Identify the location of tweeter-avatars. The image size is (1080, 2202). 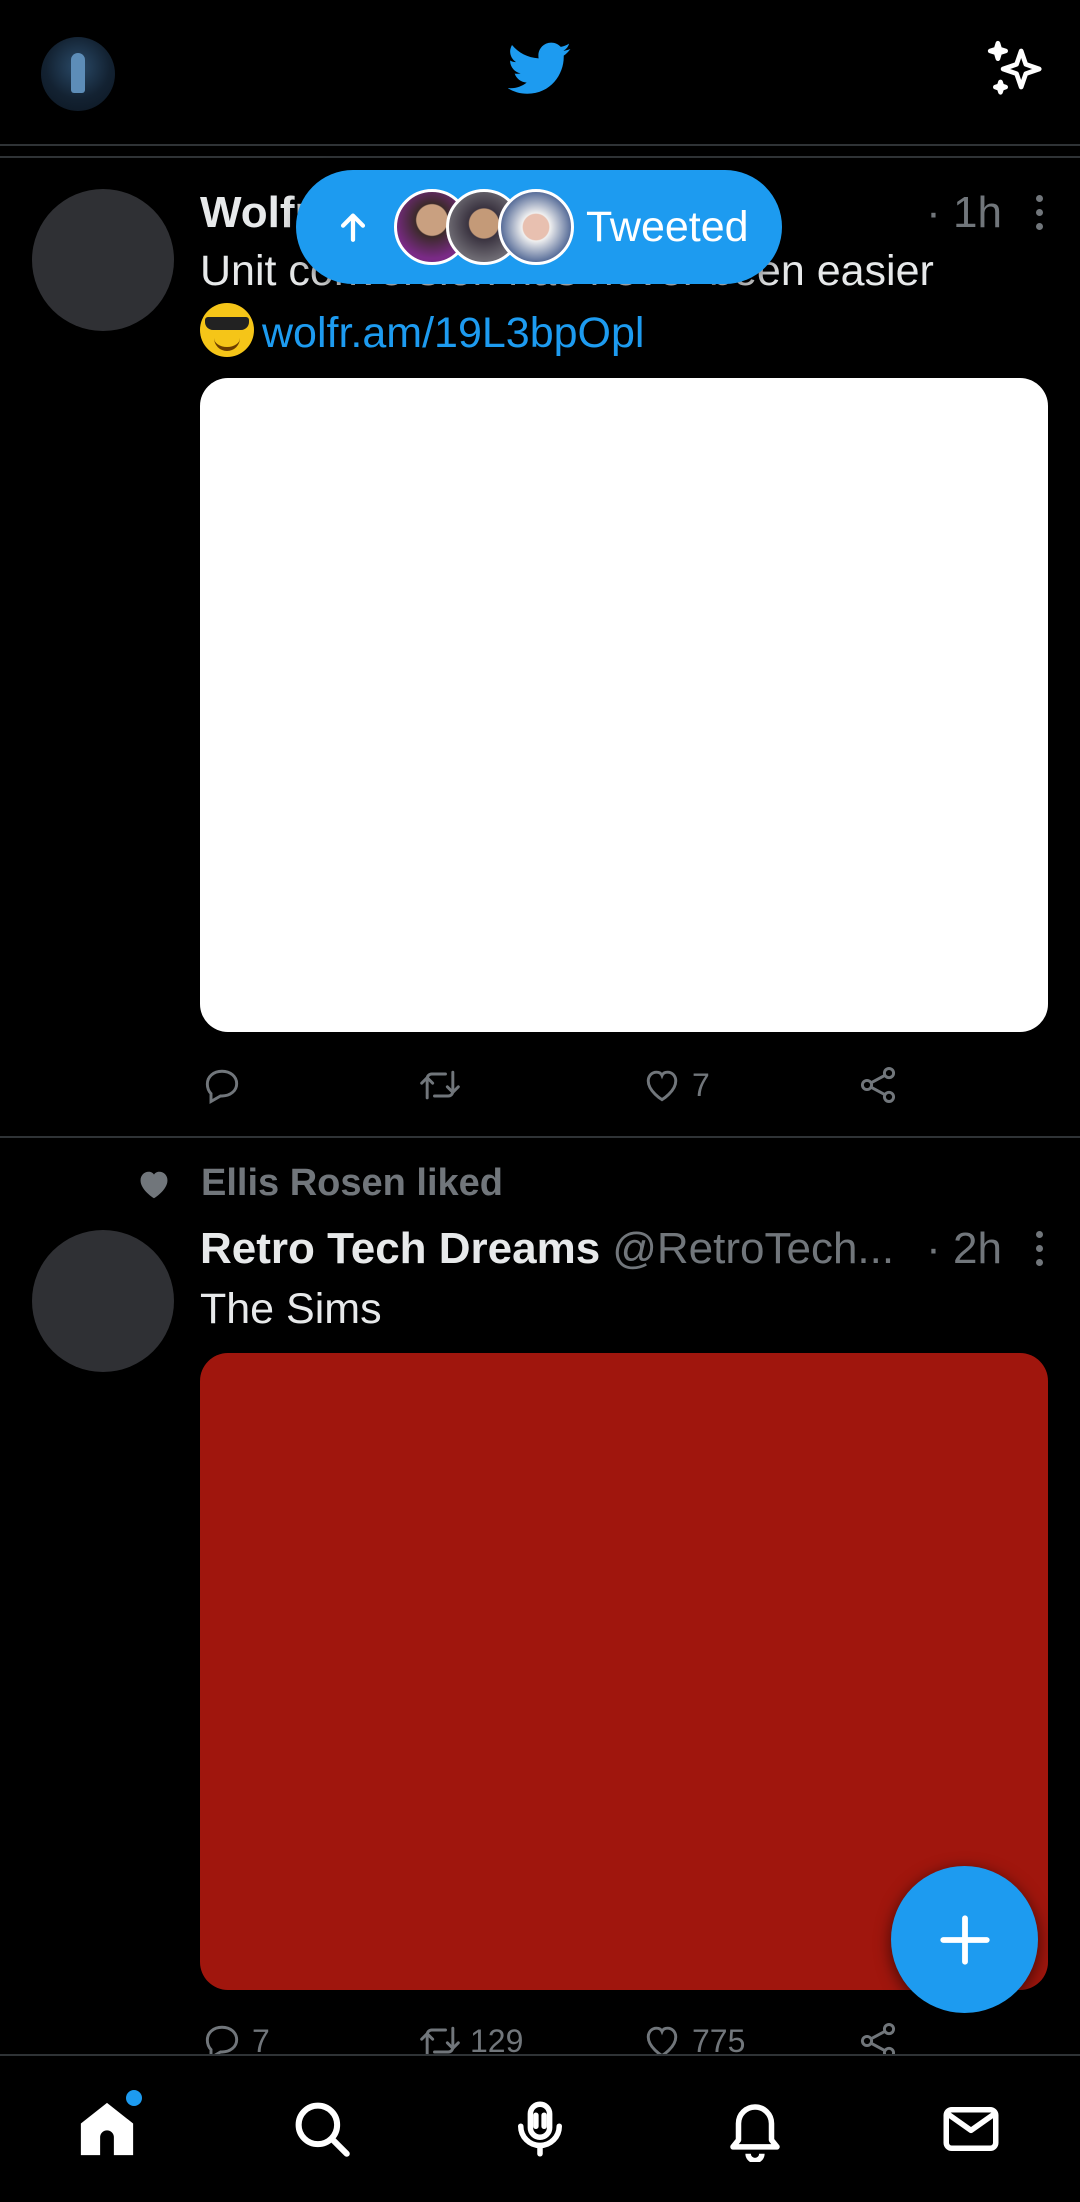
(484, 227).